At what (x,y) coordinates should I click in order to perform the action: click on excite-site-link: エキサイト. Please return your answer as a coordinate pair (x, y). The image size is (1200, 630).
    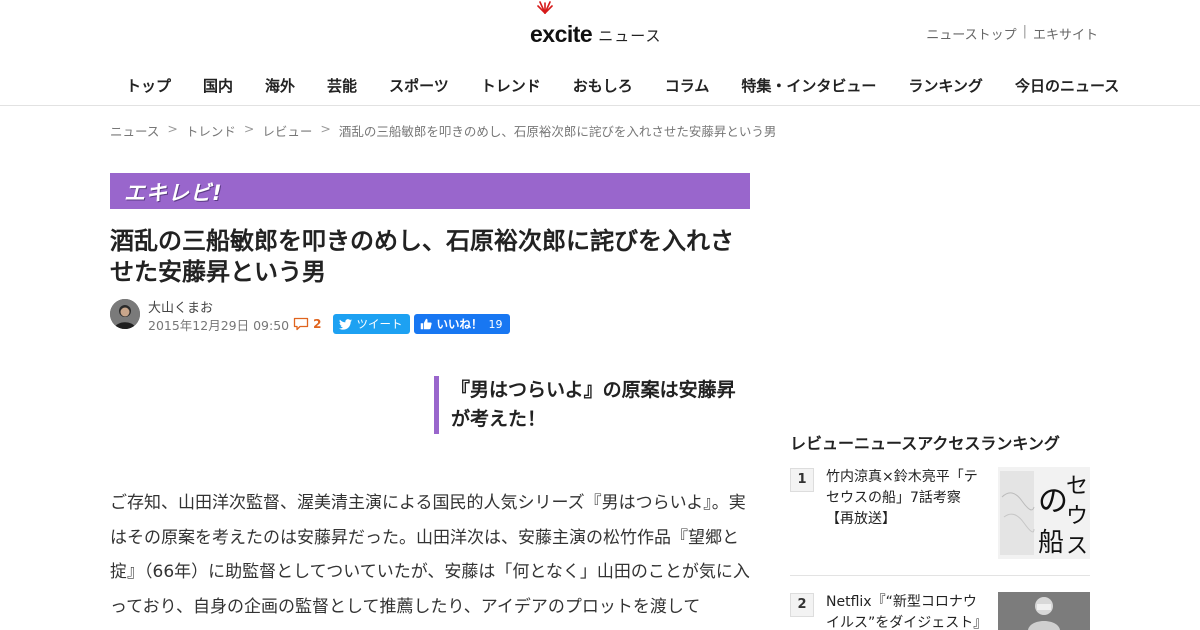
    Looking at the image, I should click on (1065, 33).